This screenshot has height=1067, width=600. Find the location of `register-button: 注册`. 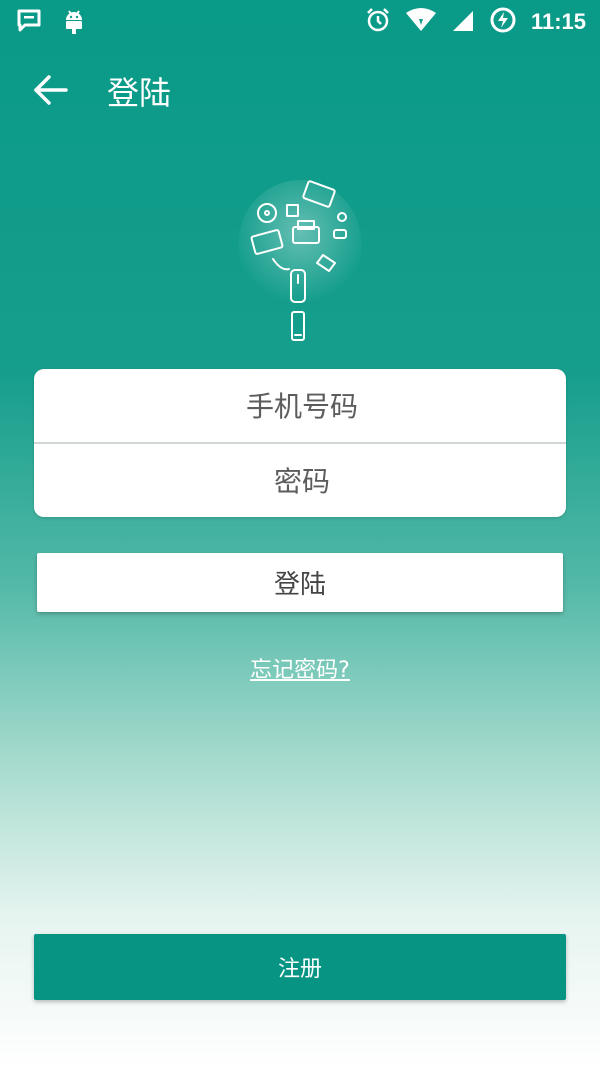

register-button: 注册 is located at coordinates (300, 967).